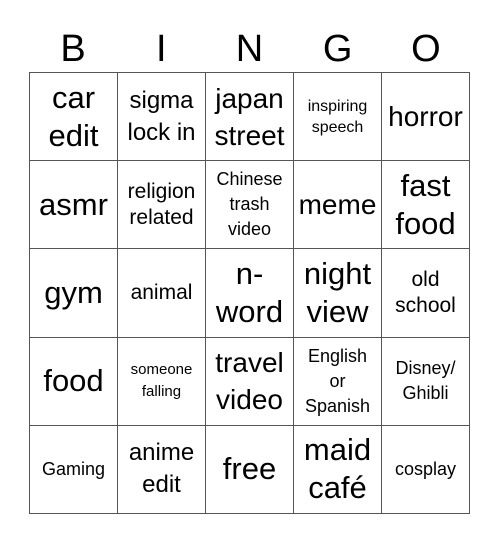 The width and height of the screenshot is (500, 544). I want to click on bingo-header: B I N G O, so click(249, 49).